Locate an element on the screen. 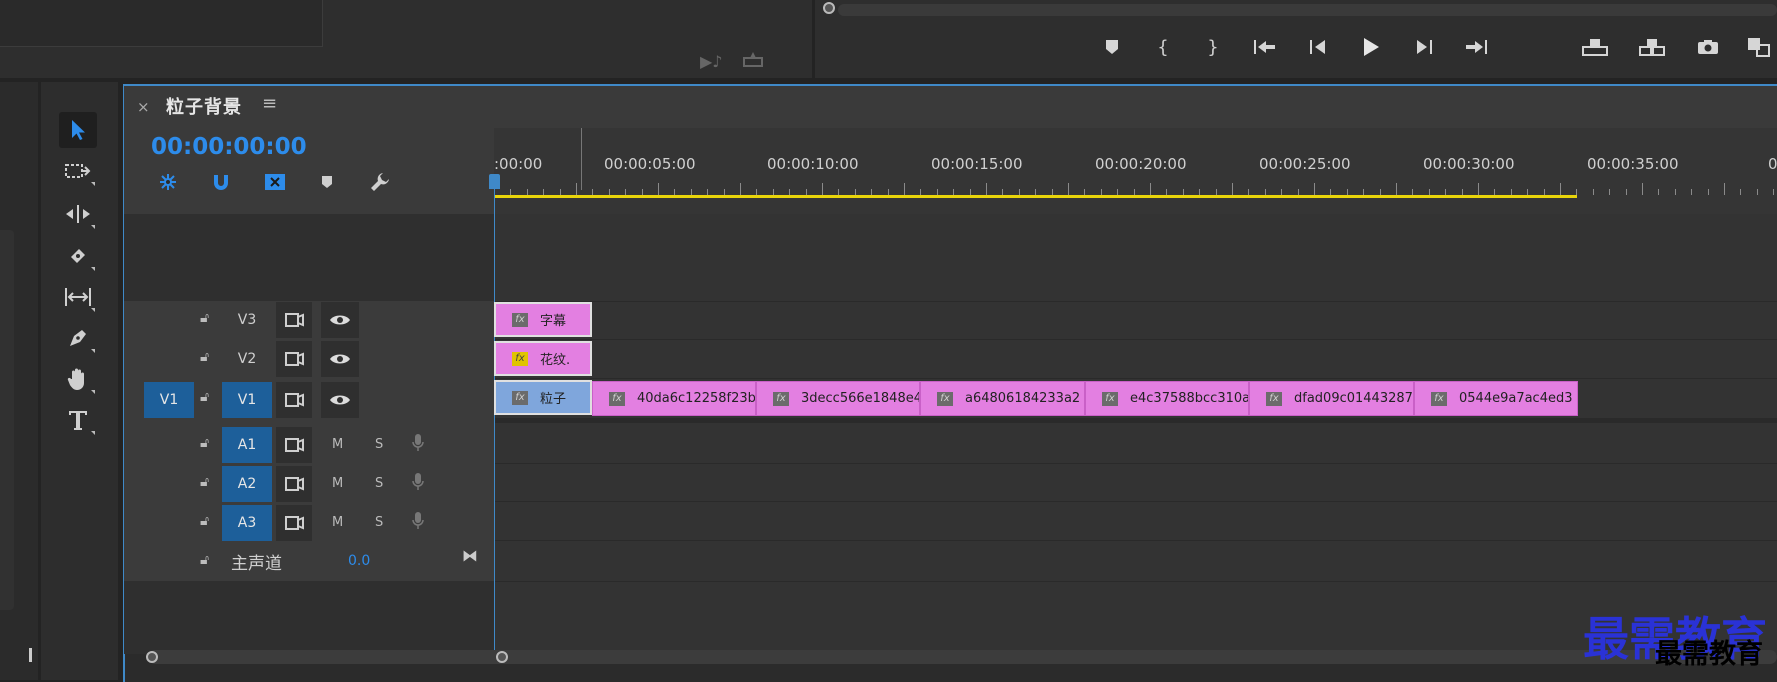 The image size is (1777, 682). type-tool-icon is located at coordinates (78, 420).